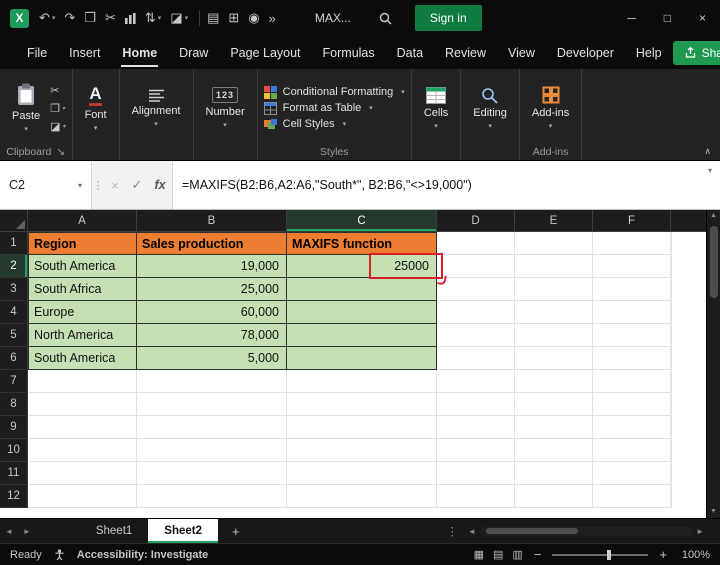 The height and width of the screenshot is (565, 720). Describe the element at coordinates (632, 427) in the screenshot. I see `cell-F9` at that location.